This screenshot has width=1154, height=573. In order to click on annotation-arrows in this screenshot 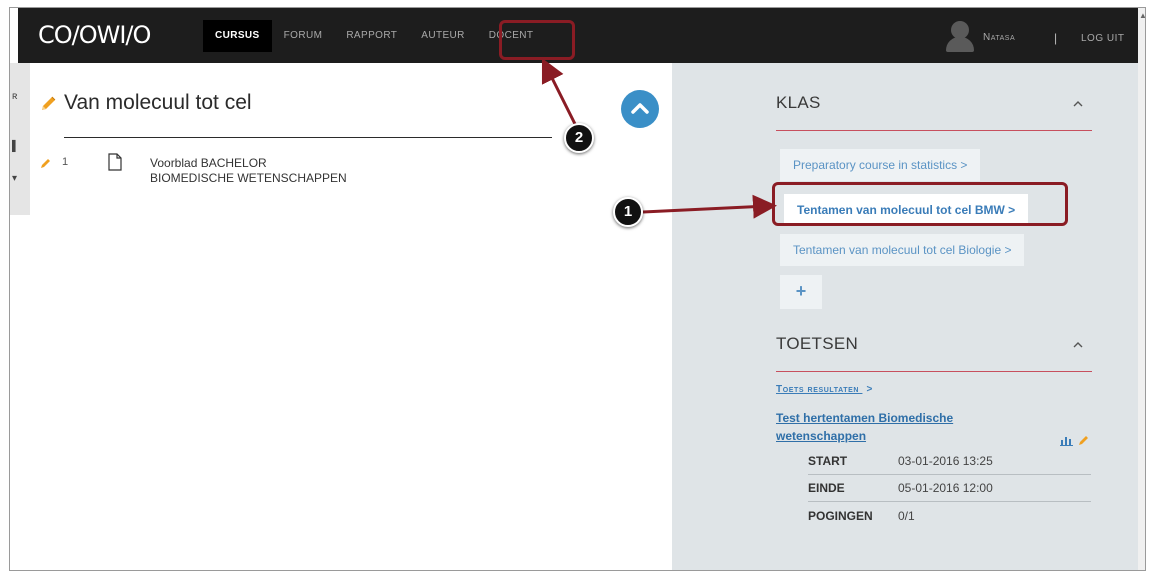, I will do `click(659, 138)`.